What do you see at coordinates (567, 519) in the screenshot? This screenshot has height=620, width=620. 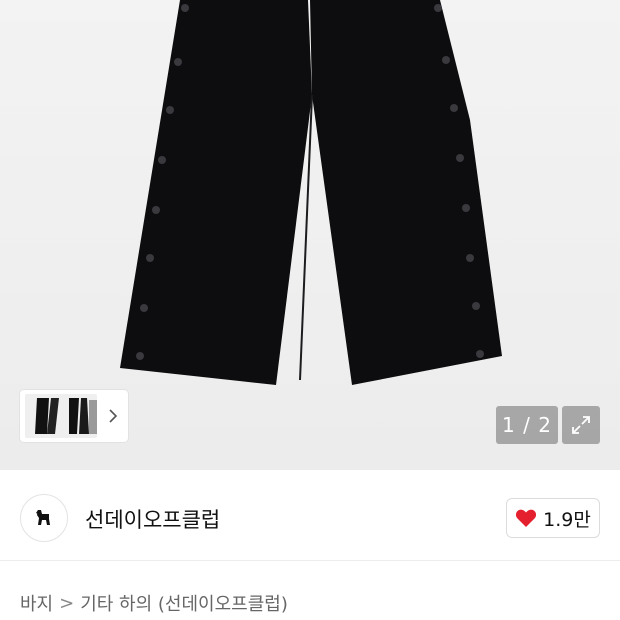 I see `like-count: 1.9만` at bounding box center [567, 519].